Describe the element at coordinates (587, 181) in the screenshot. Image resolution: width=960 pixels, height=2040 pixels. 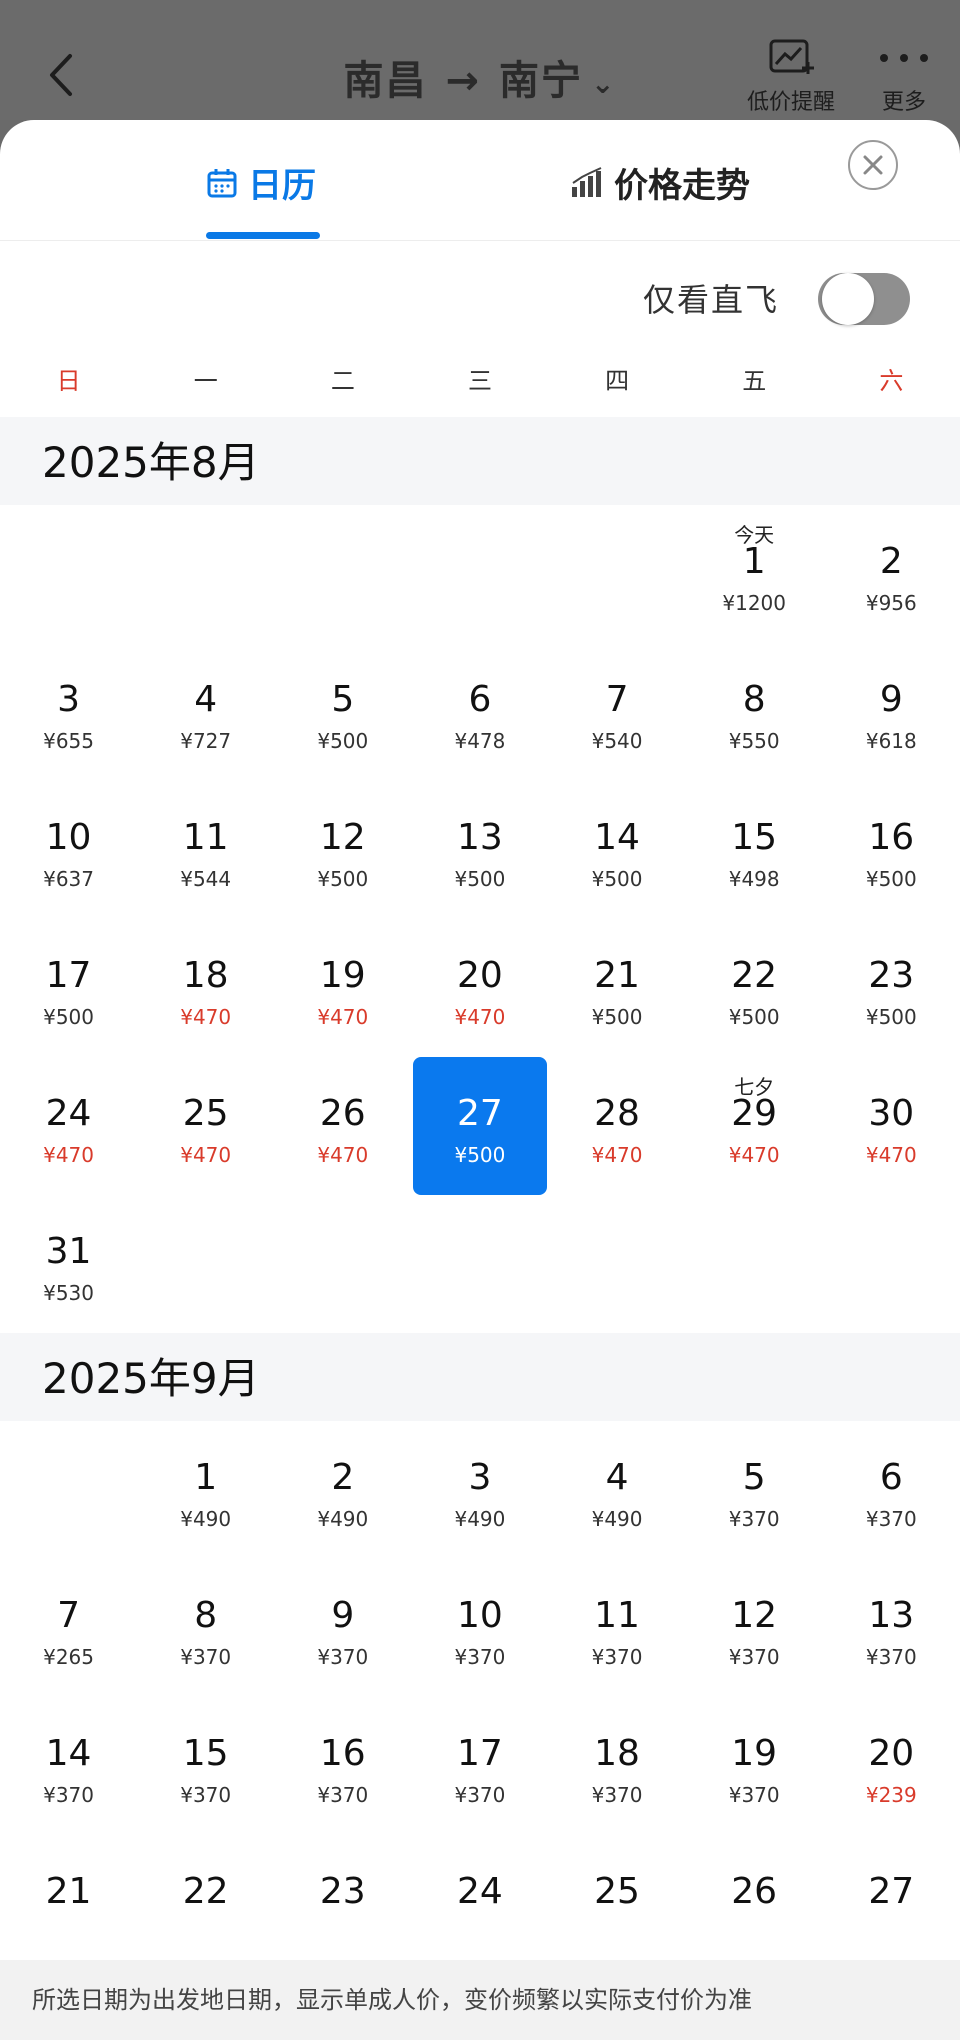
I see `bar-chart-icon` at that location.